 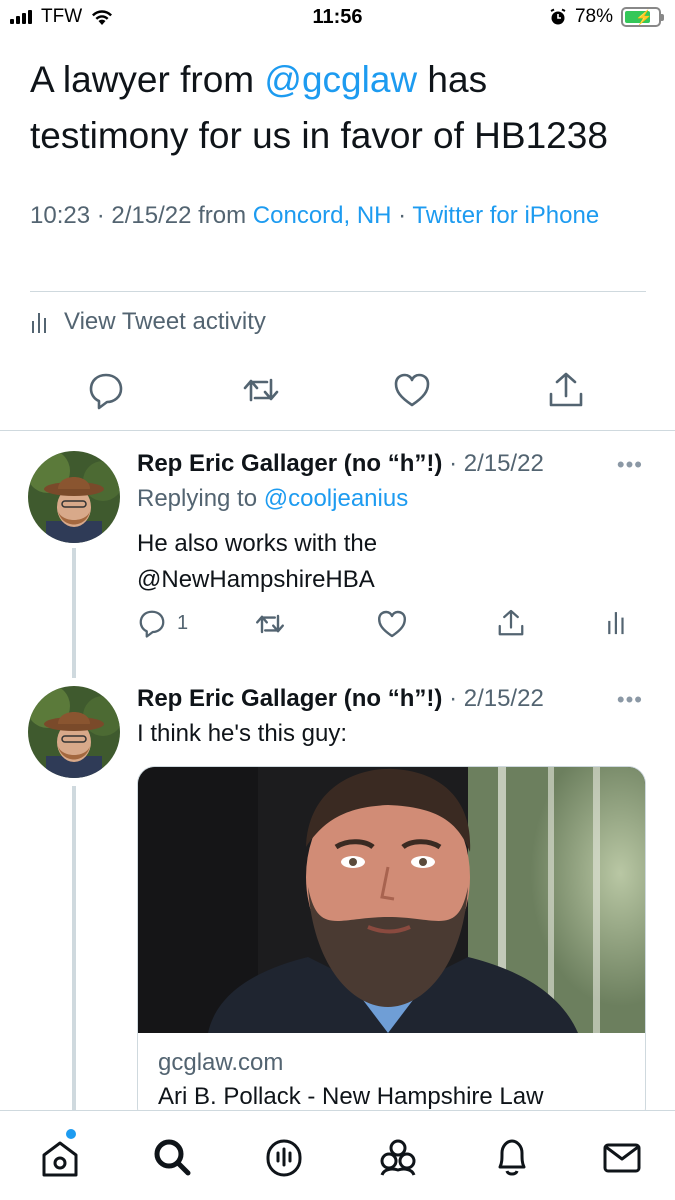 I want to click on reply-button: 1, so click(x=162, y=623).